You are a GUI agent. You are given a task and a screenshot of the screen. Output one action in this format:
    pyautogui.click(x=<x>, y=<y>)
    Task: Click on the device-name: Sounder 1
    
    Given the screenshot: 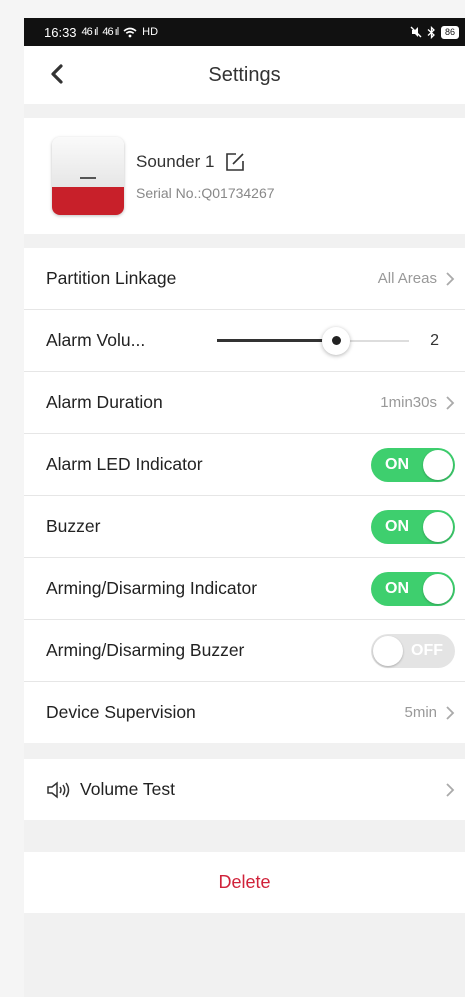 What is the action you would take?
    pyautogui.click(x=175, y=161)
    